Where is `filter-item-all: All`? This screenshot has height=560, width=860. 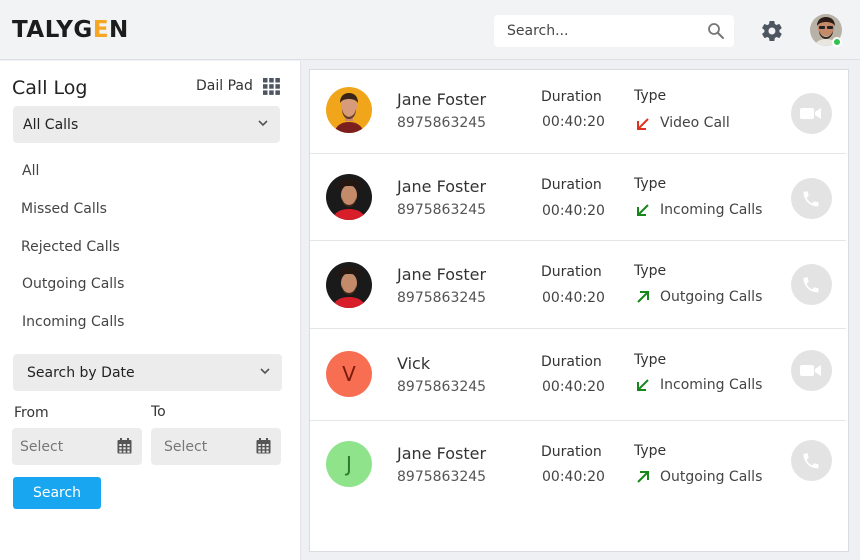 filter-item-all: All is located at coordinates (30, 171).